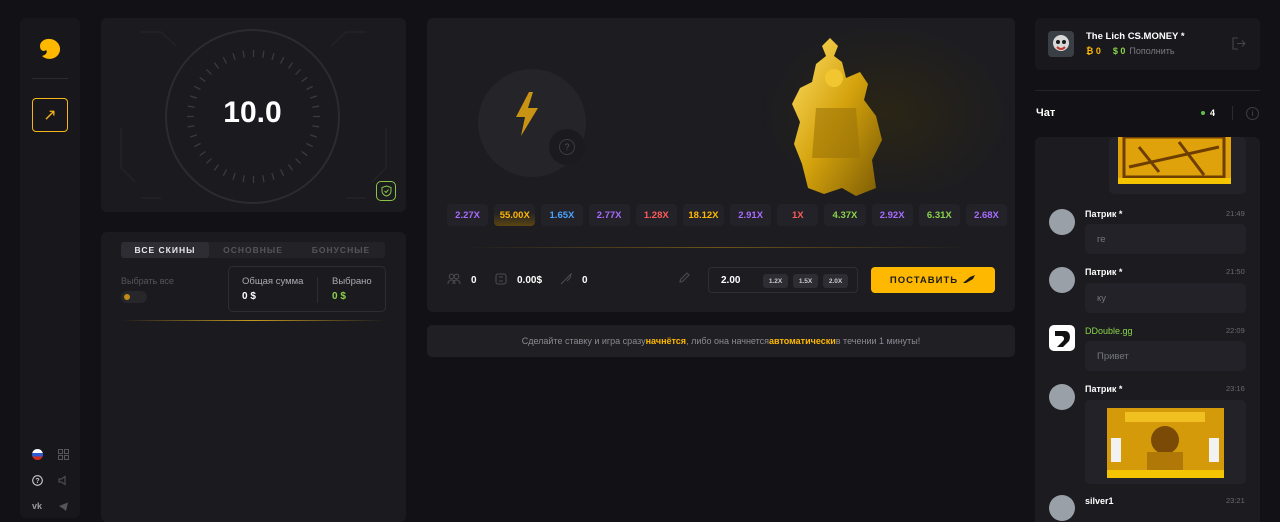 The height and width of the screenshot is (522, 1280). What do you see at coordinates (609, 215) in the screenshot?
I see `multiplier-chip: 2.77X` at bounding box center [609, 215].